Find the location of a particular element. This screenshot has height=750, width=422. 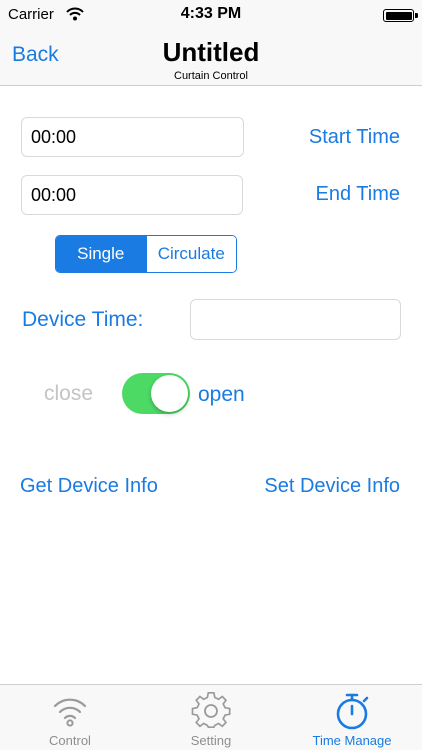

set-device-info-button: Set Device Info is located at coordinates (332, 486).